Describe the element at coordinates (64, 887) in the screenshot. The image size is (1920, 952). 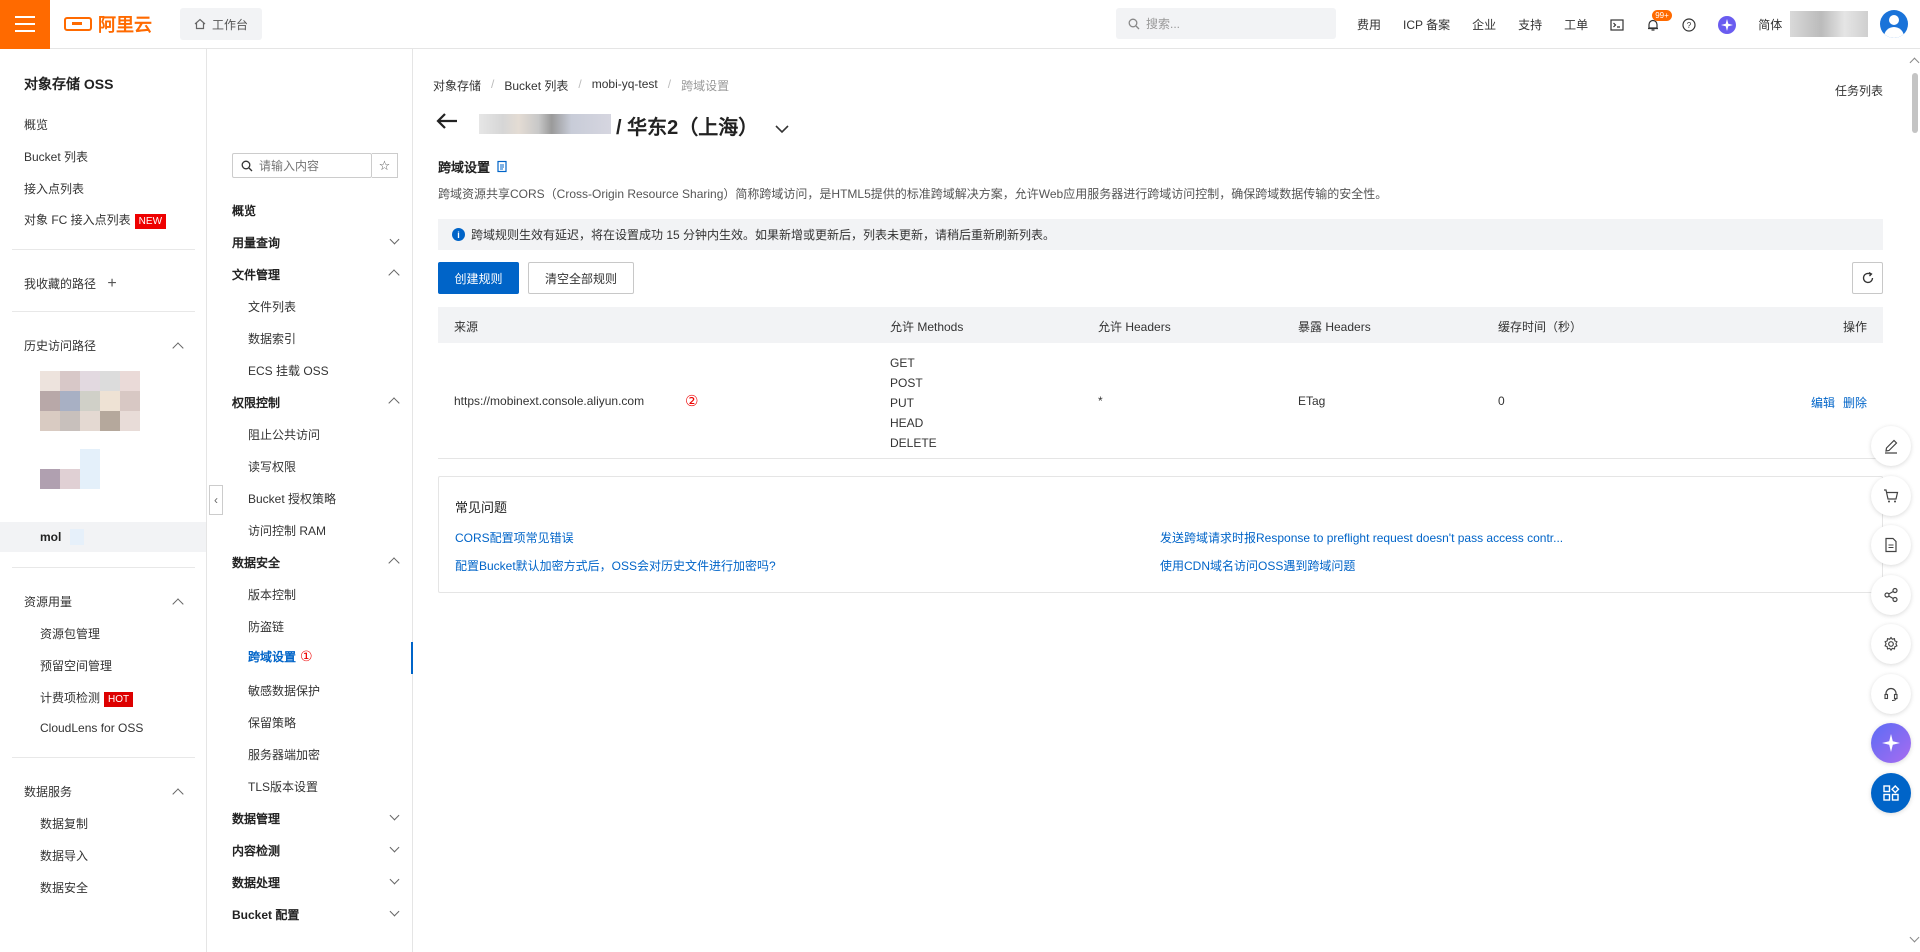
I see `sidebar-item-data-security: 数据安全` at that location.